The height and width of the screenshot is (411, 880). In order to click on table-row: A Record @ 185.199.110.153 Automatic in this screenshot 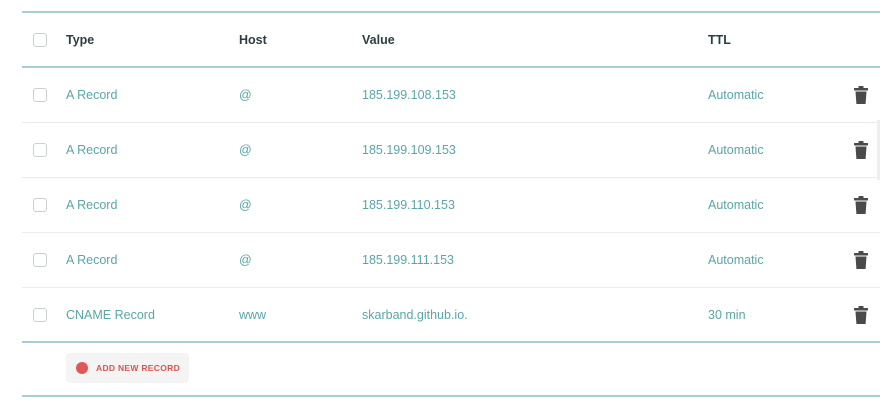, I will do `click(451, 205)`.